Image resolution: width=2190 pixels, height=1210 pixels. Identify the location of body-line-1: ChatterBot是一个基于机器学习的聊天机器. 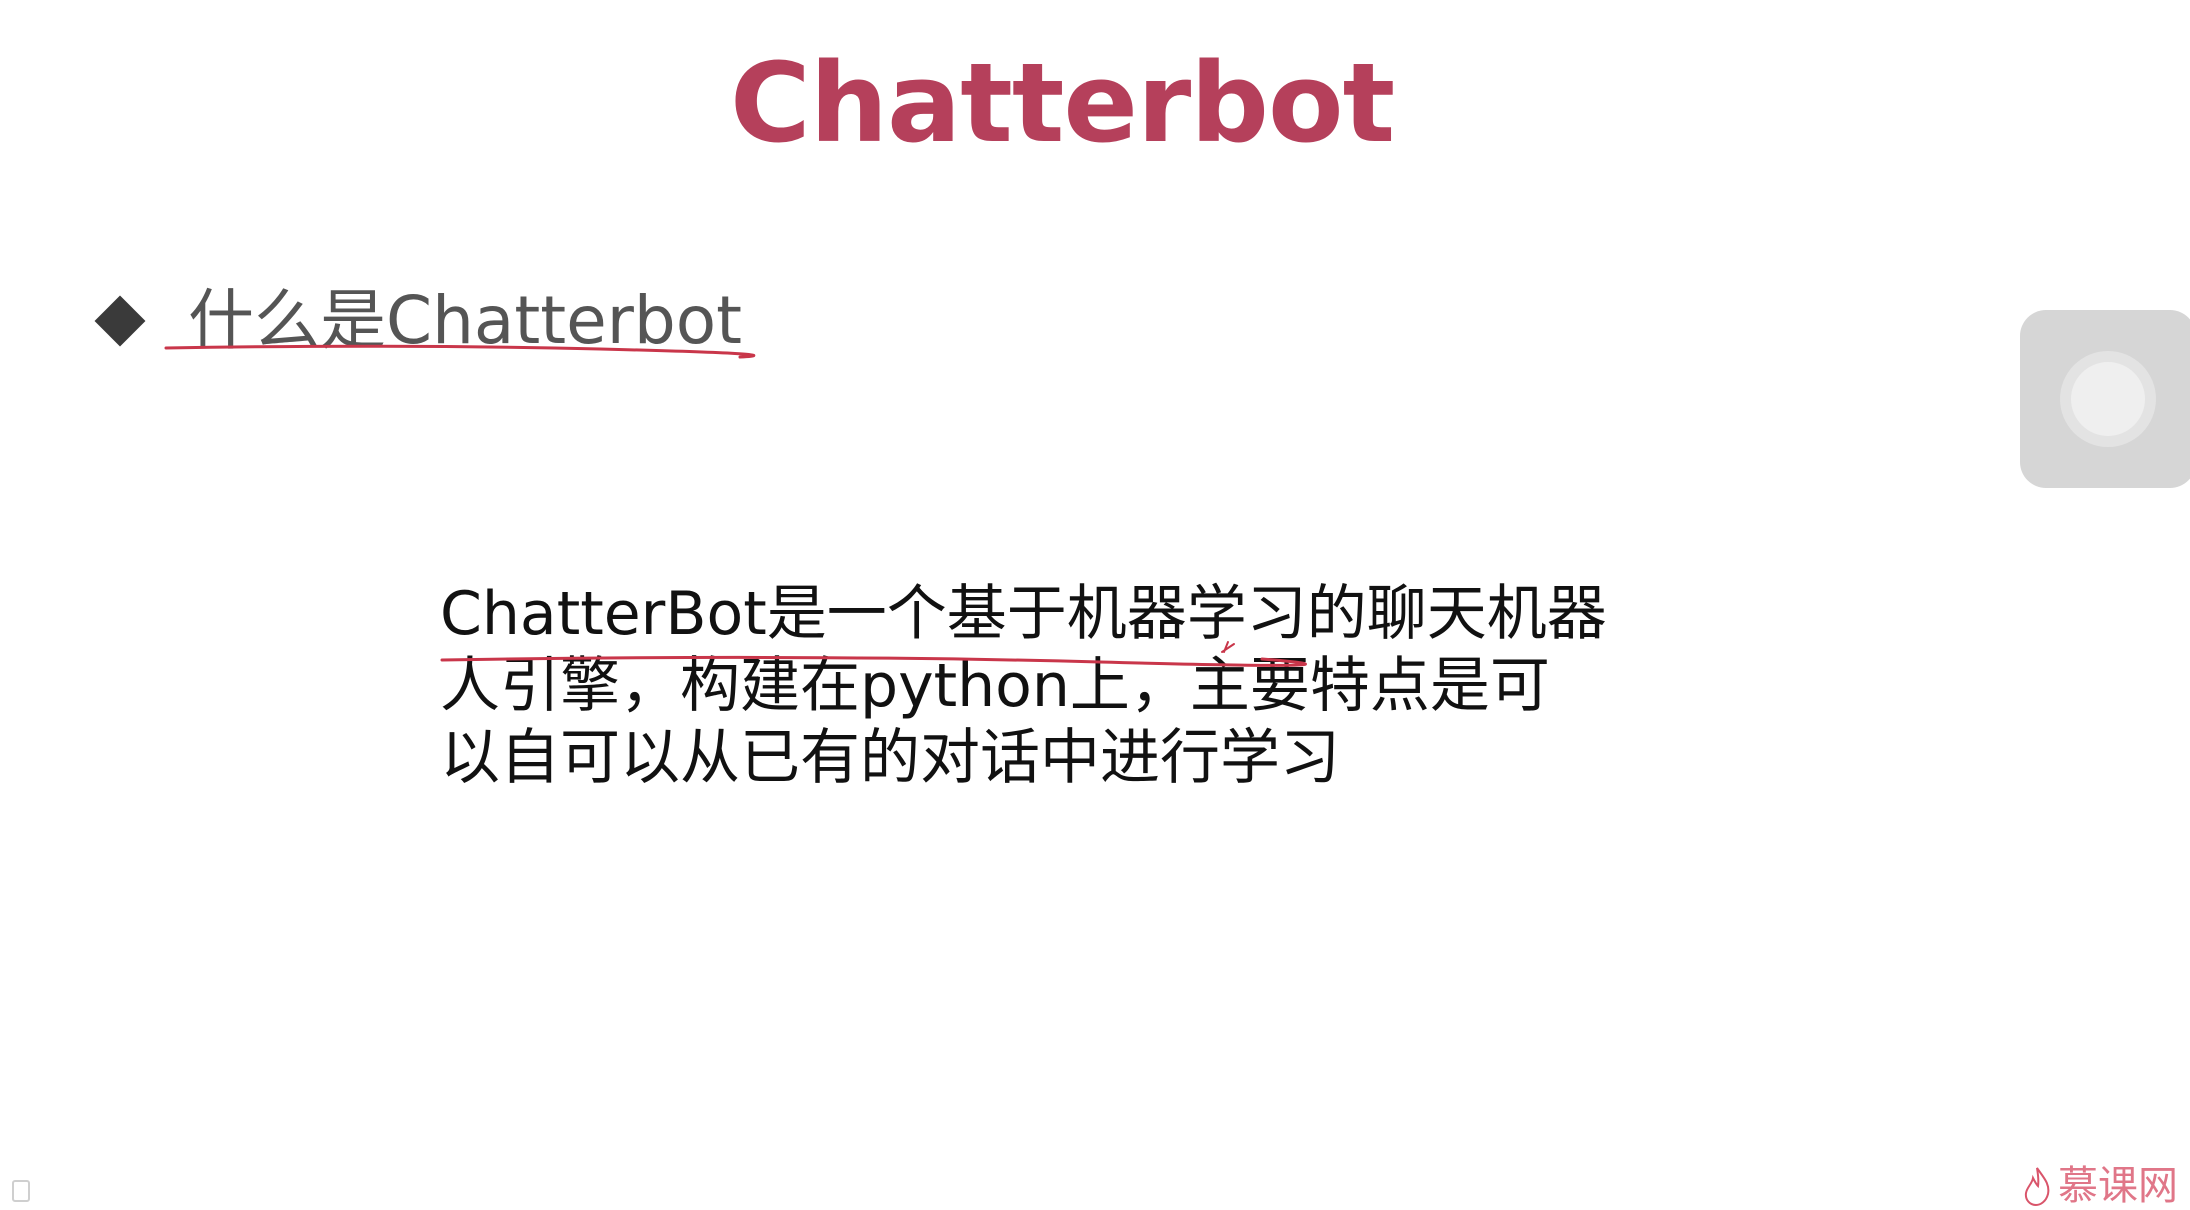
(1023, 614).